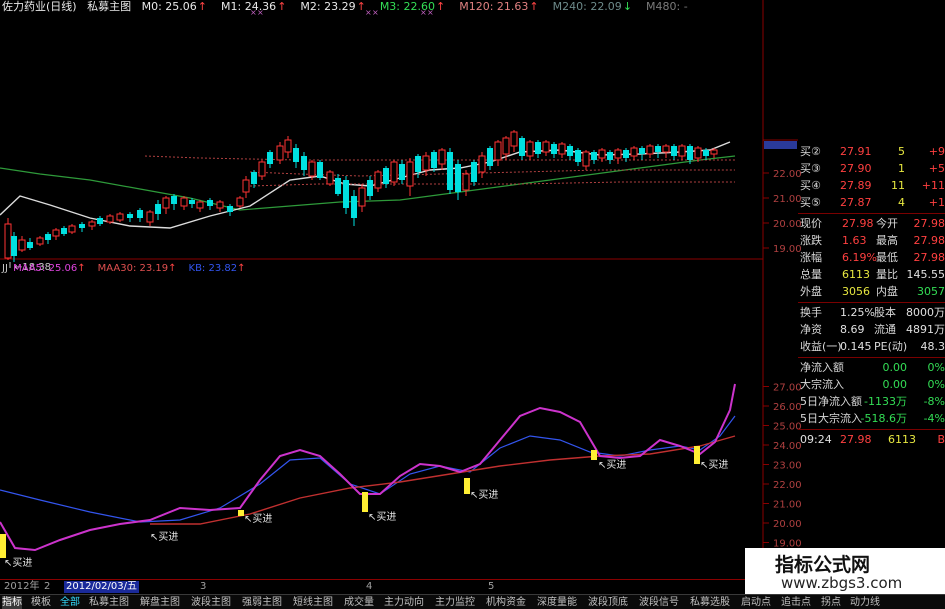 The width and height of the screenshot is (945, 609). I want to click on tab-3: 私募主图, so click(109, 602).